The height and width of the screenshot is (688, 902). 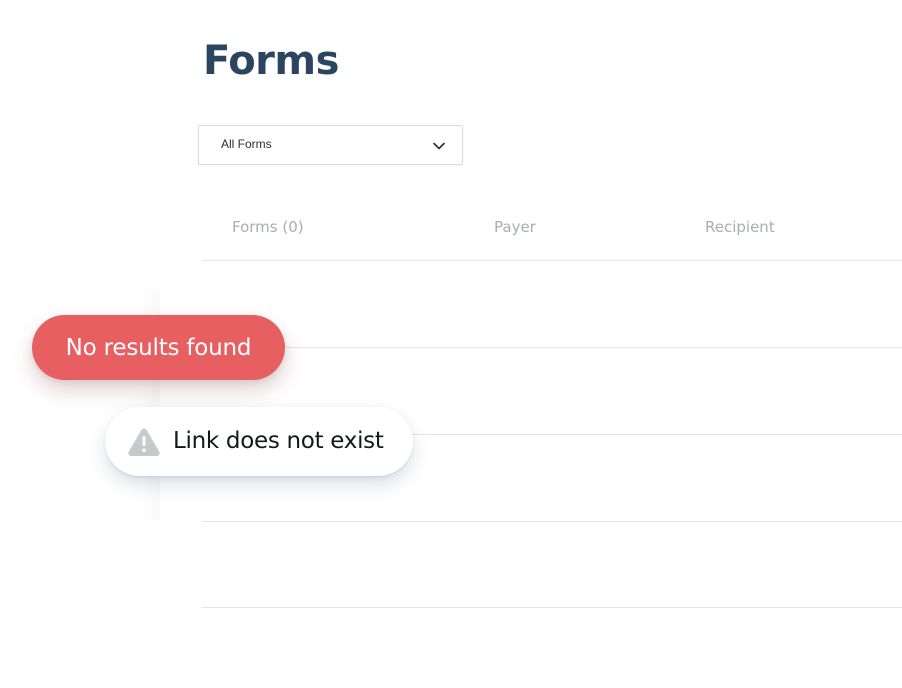 I want to click on page-title: Forms, so click(x=271, y=61).